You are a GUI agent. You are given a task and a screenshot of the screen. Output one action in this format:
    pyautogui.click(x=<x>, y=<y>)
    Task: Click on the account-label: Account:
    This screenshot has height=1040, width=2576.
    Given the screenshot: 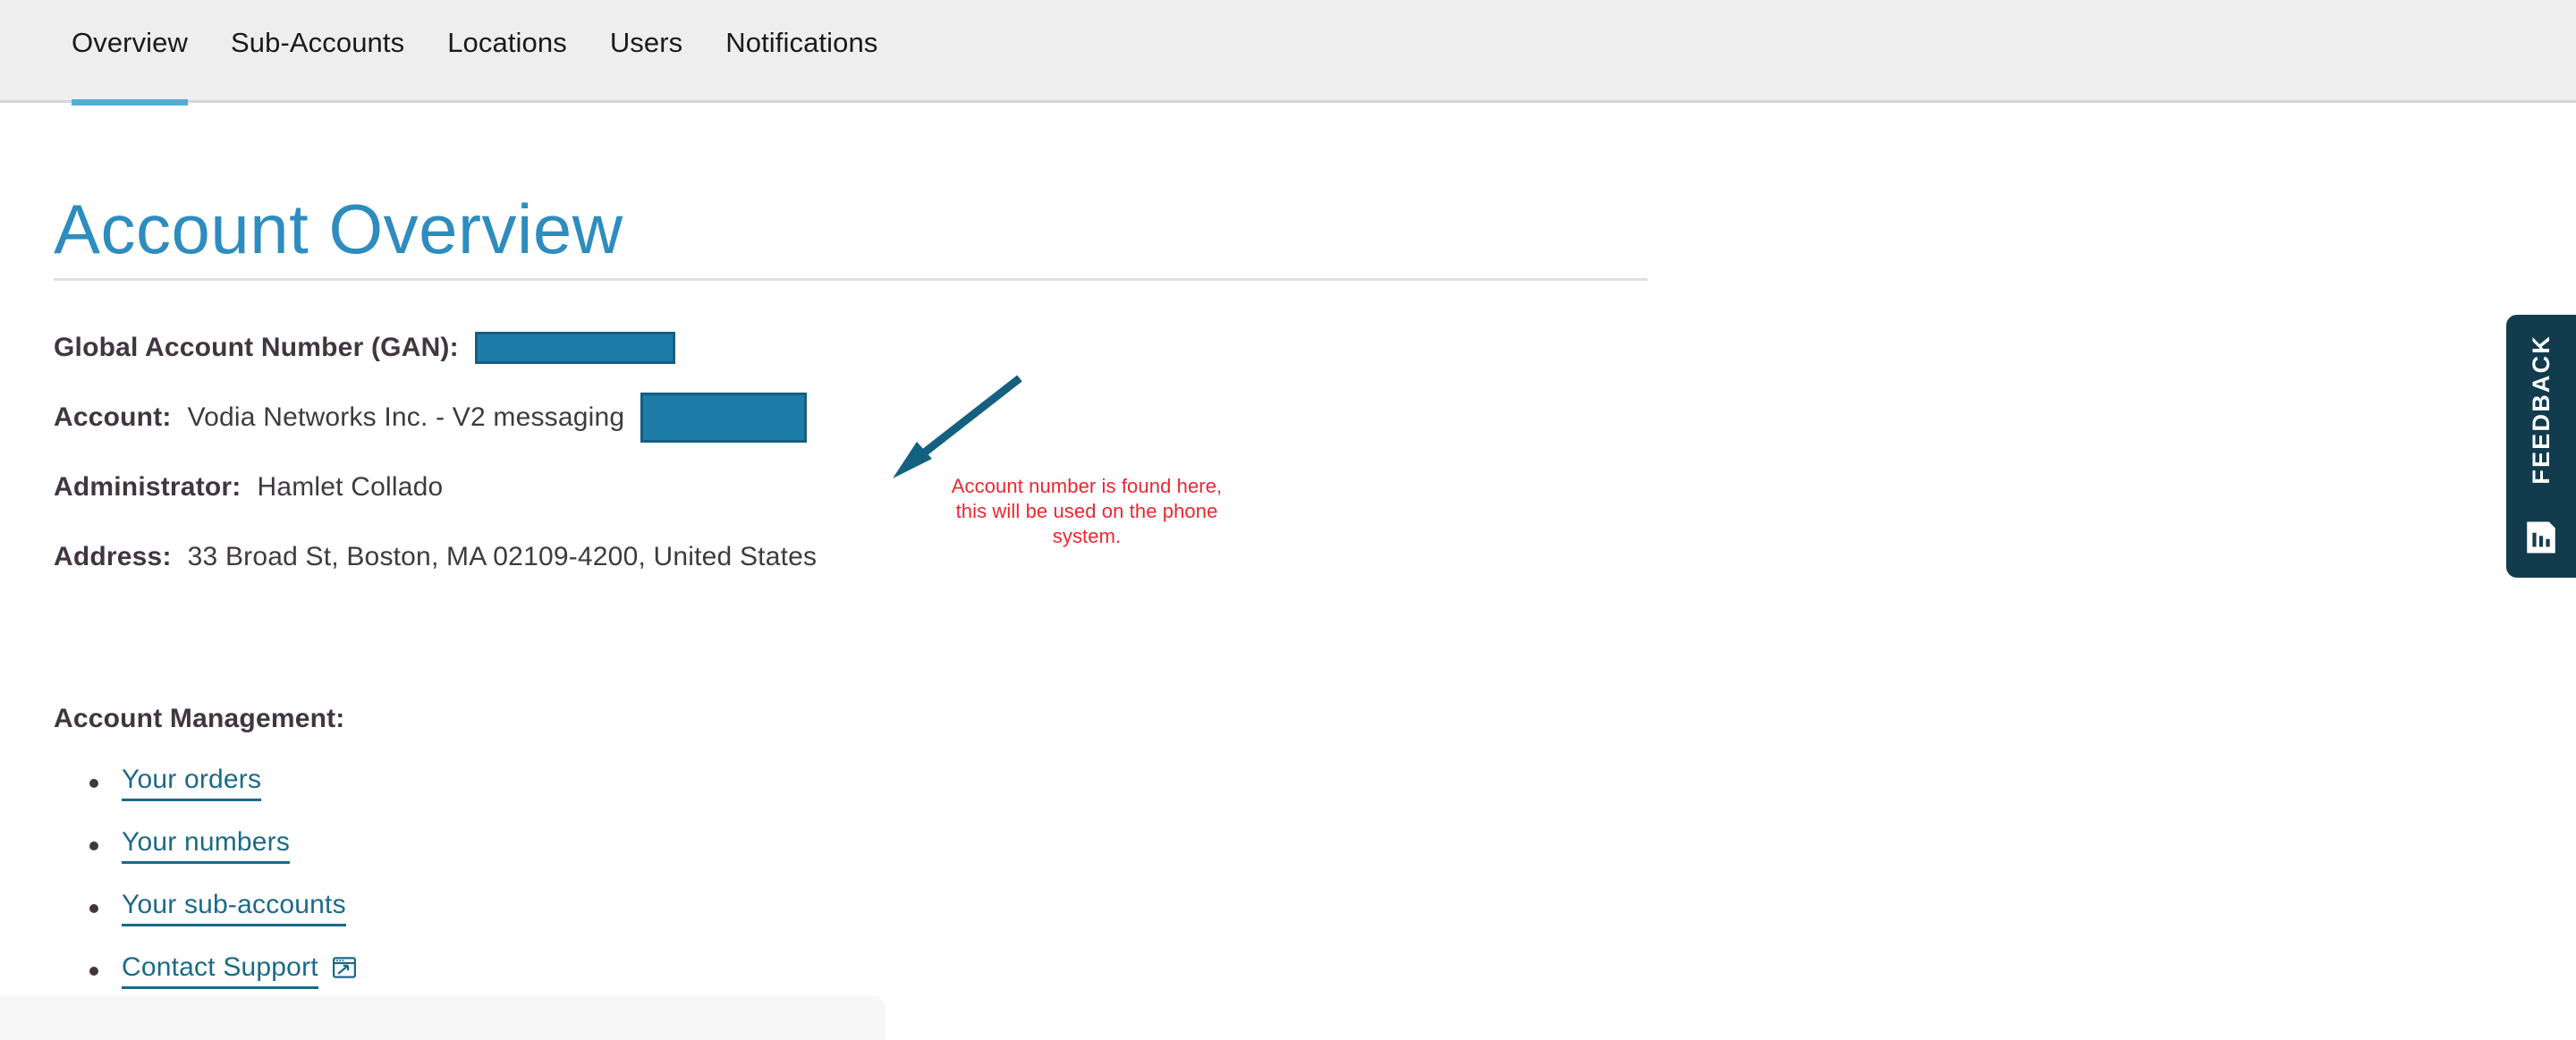 What is the action you would take?
    pyautogui.click(x=113, y=417)
    